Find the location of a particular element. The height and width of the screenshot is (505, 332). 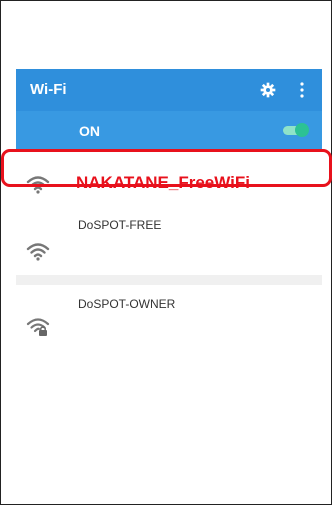

network-name: DoSPOT-FREE is located at coordinates (120, 225).